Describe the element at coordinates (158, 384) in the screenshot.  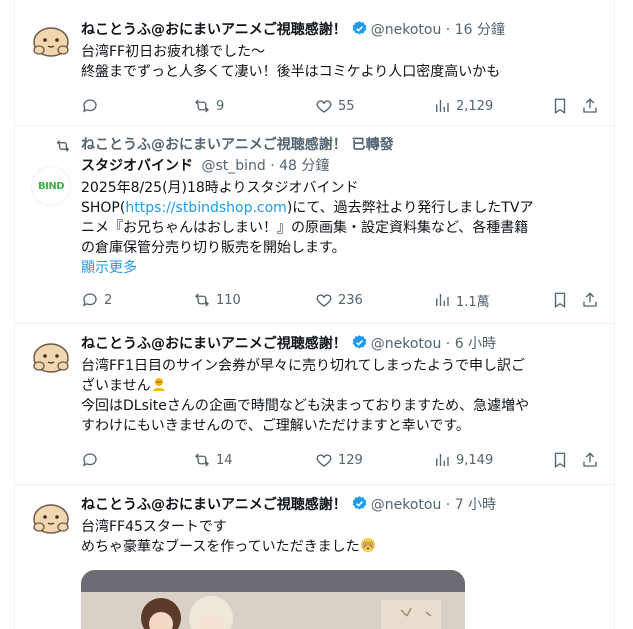
I see `bowing-person-emoji-icon` at that location.